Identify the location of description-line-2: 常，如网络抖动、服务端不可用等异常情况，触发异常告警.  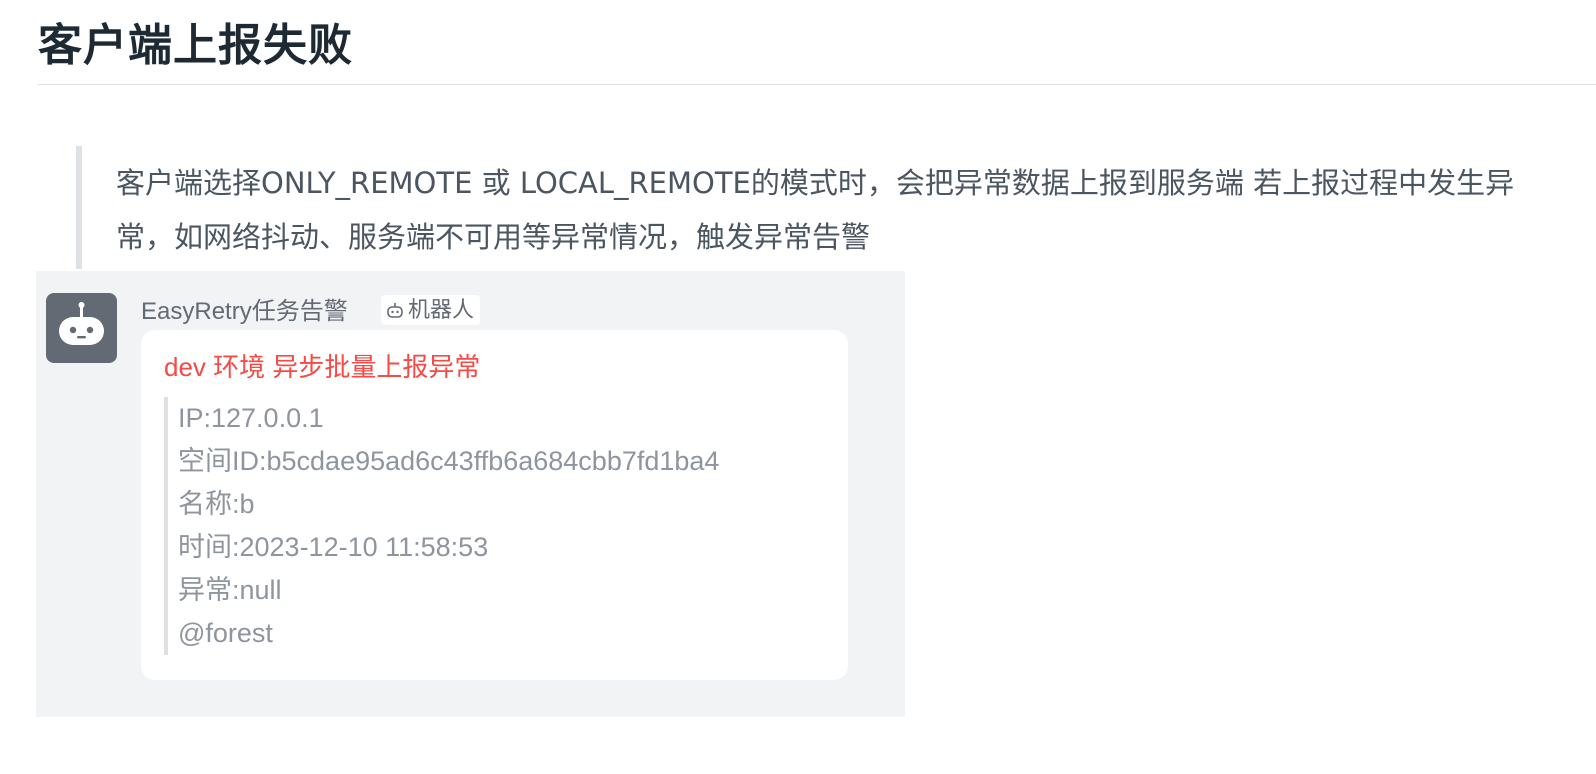
(493, 237).